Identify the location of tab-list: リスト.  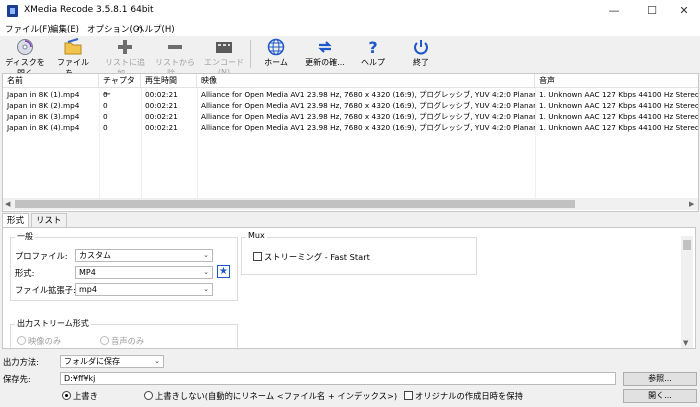
(49, 220).